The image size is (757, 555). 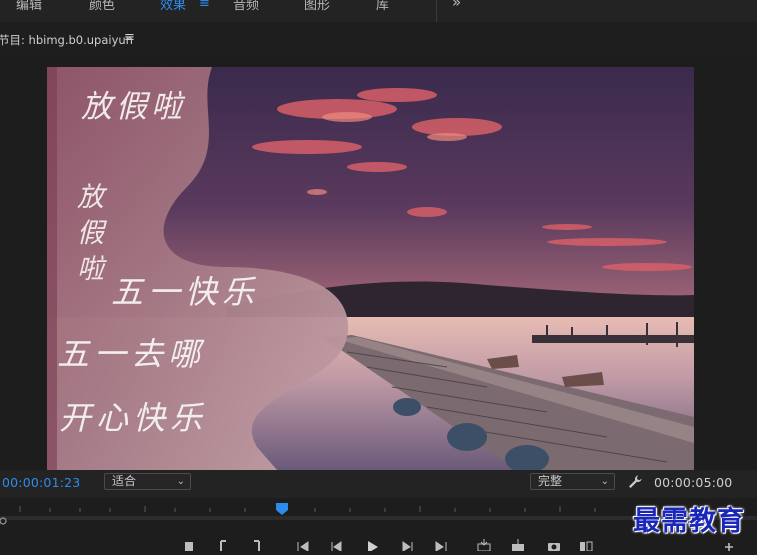 I want to click on zoom-level-value: 适合, so click(x=124, y=481).